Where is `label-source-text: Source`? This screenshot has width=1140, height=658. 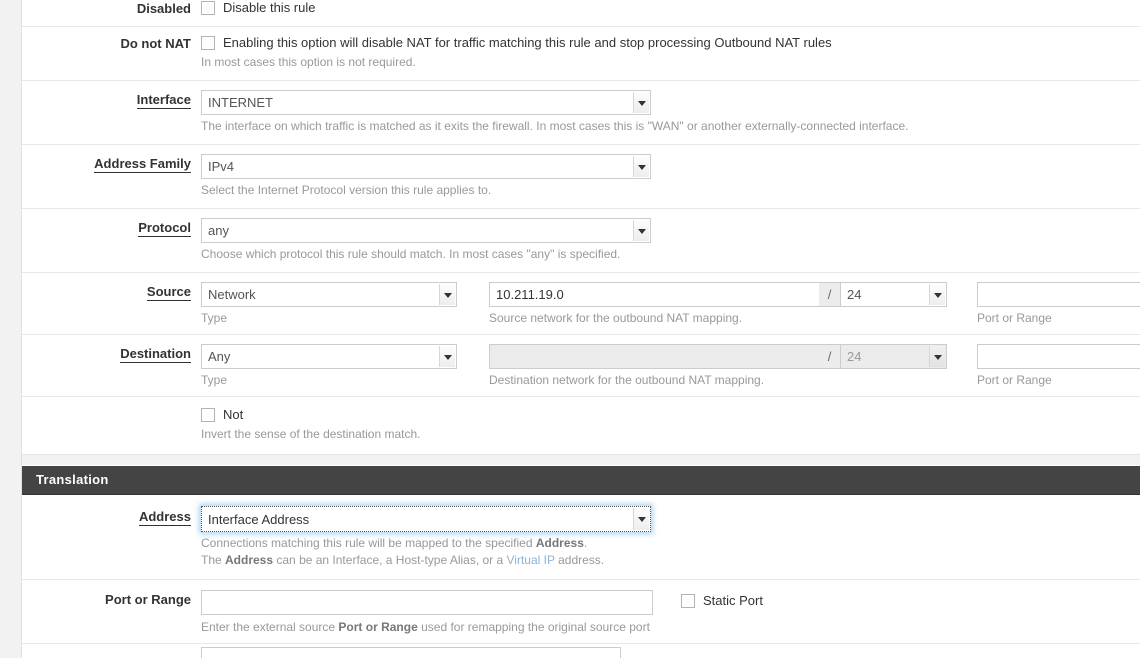
label-source-text: Source is located at coordinates (168, 292).